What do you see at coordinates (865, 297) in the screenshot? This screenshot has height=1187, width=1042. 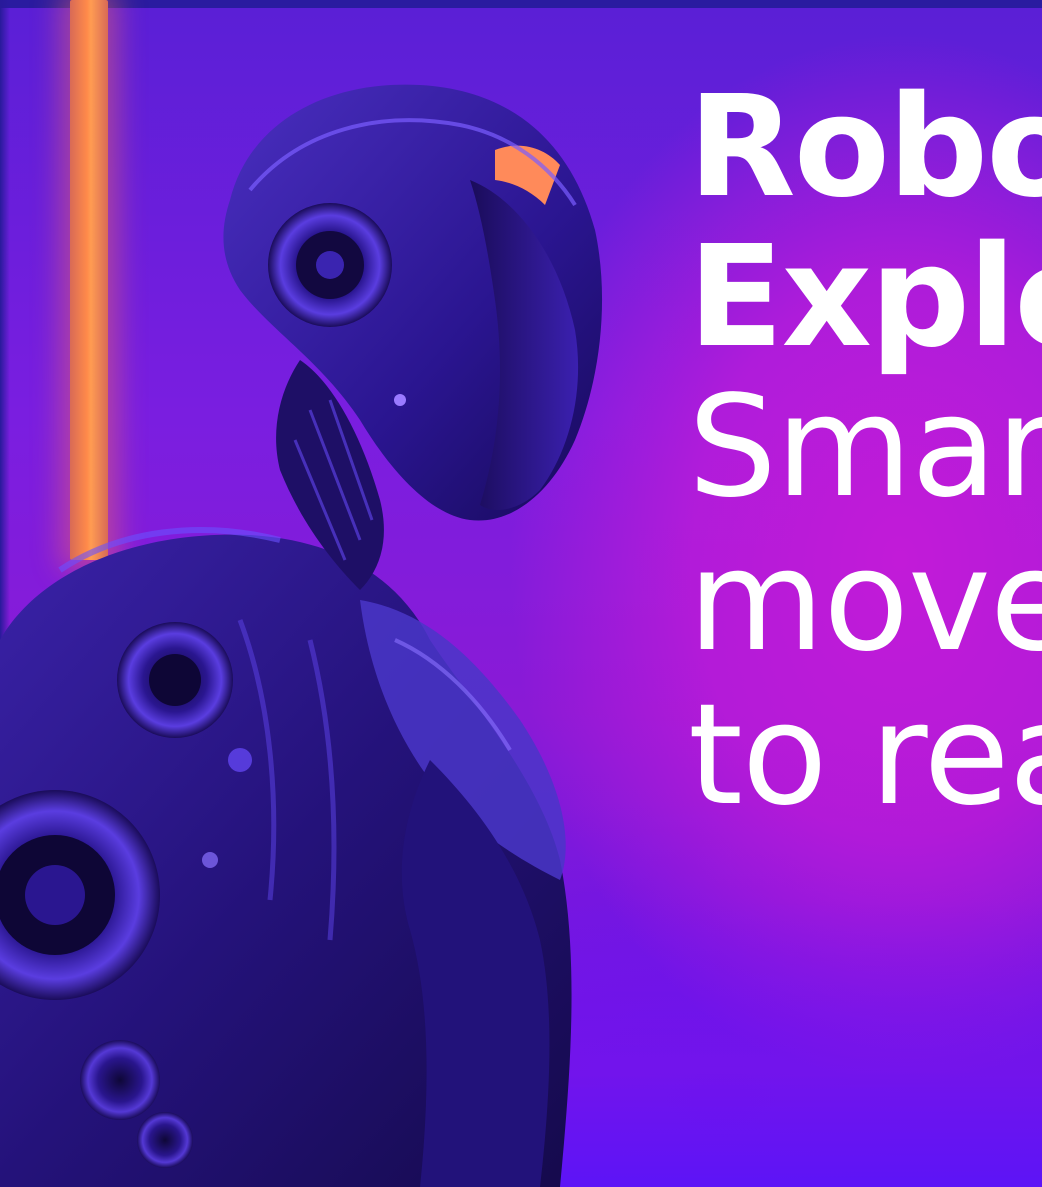 I see `headline-line-2: Explo` at bounding box center [865, 297].